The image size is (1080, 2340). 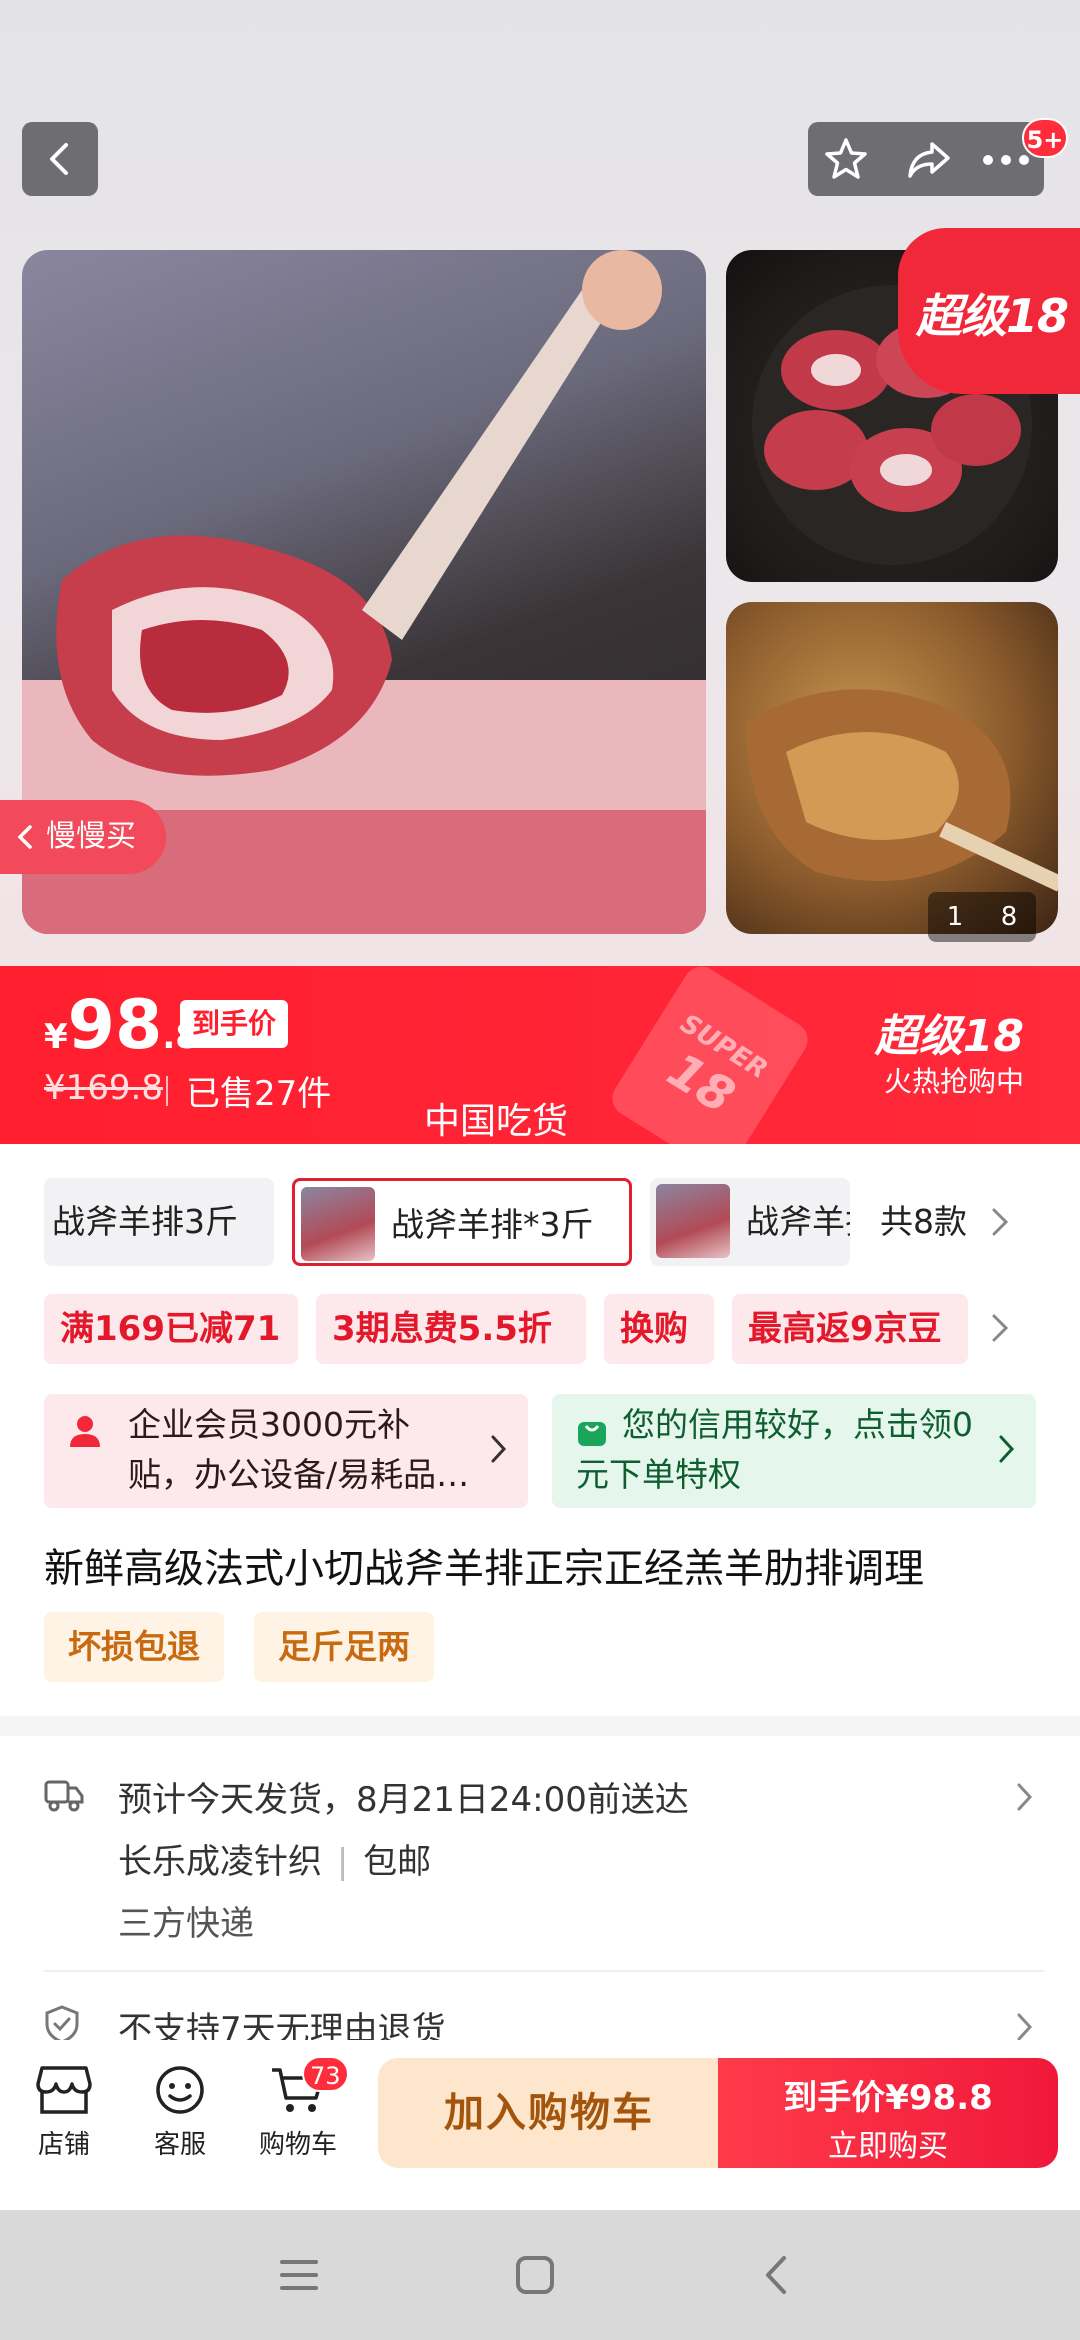 What do you see at coordinates (103, 1088) in the screenshot?
I see `original-price: ¥169.8` at bounding box center [103, 1088].